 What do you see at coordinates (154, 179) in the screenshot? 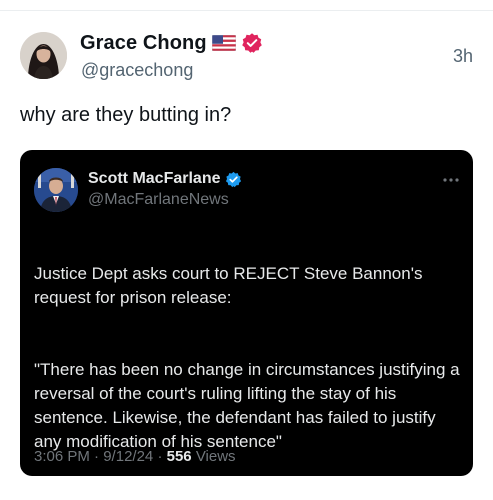
I see `quoted-author-display-name: Scott MacFarlane` at bounding box center [154, 179].